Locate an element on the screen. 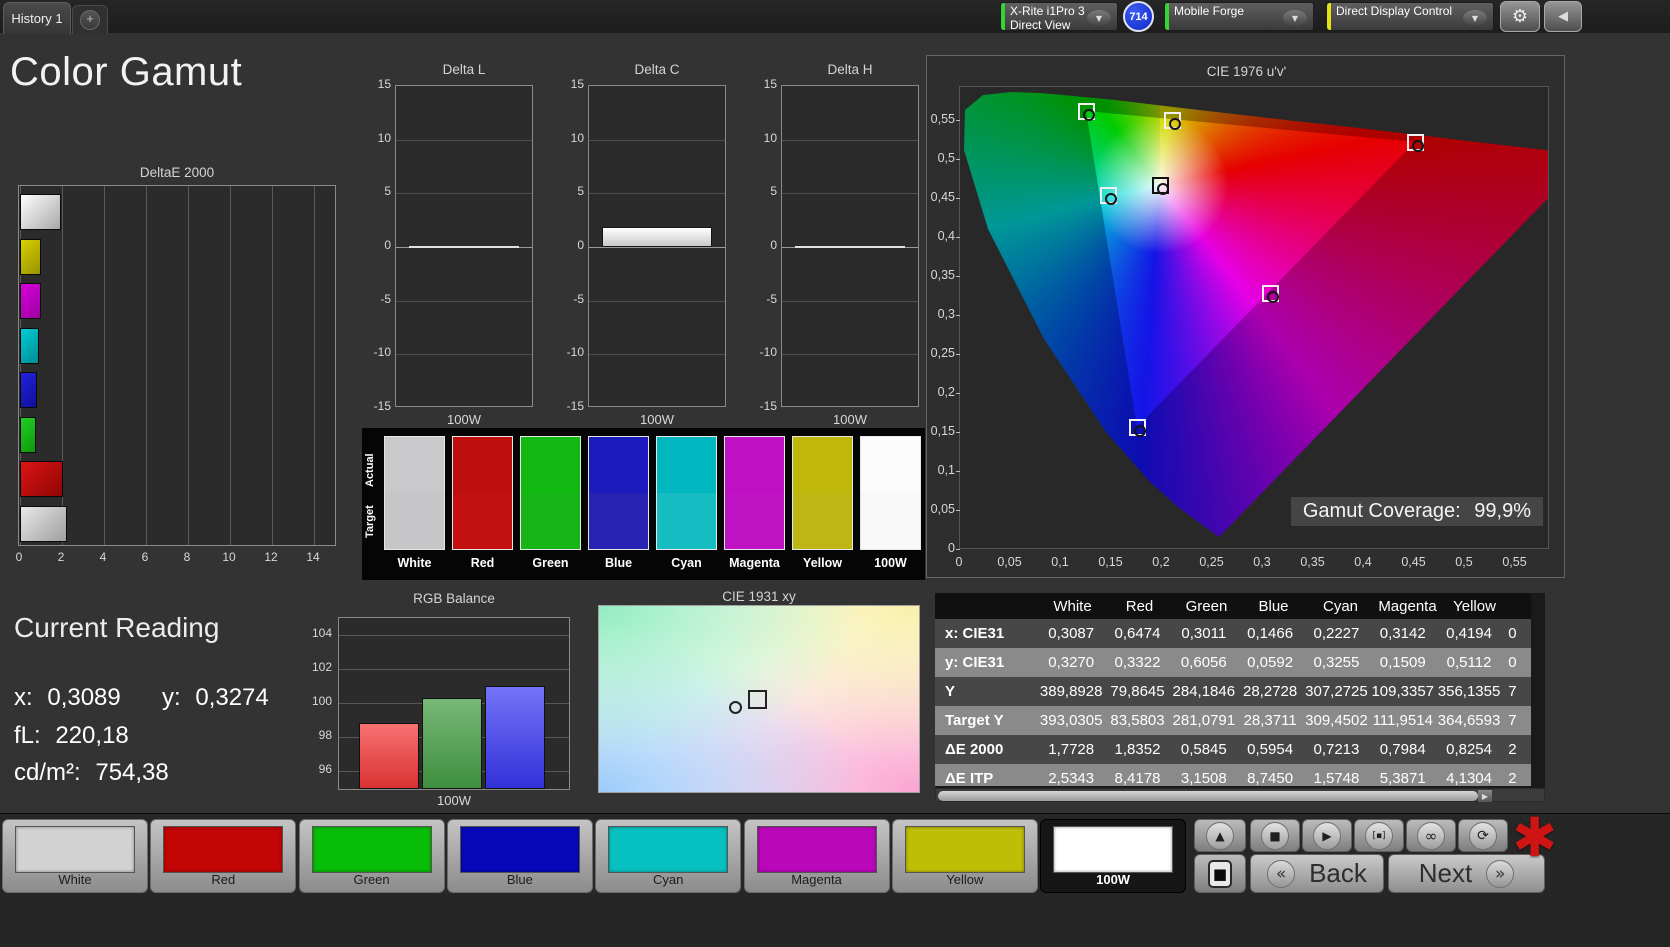 The width and height of the screenshot is (1670, 947). strip-swatch-magenta is located at coordinates (754, 493).